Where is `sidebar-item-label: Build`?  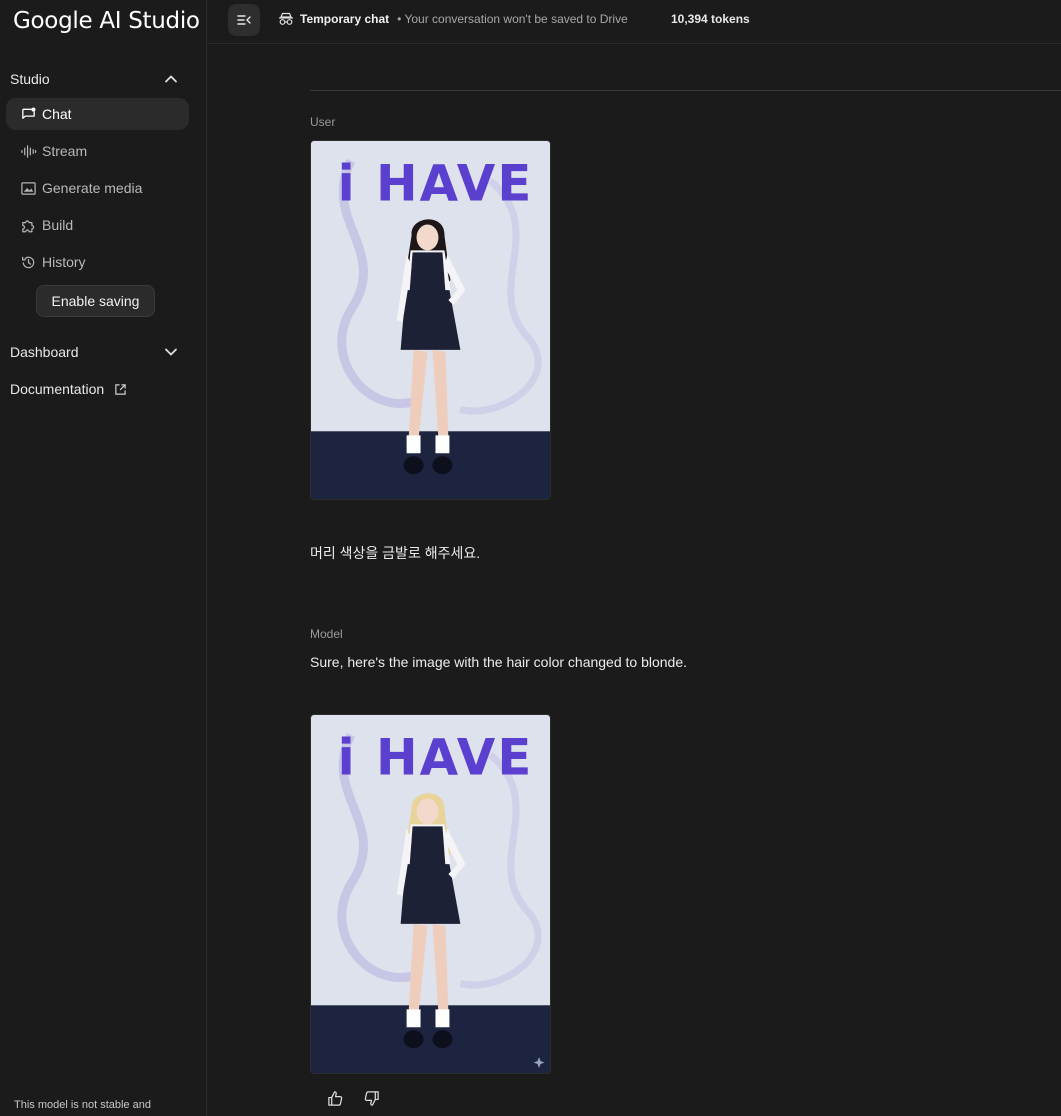
sidebar-item-label: Build is located at coordinates (58, 225).